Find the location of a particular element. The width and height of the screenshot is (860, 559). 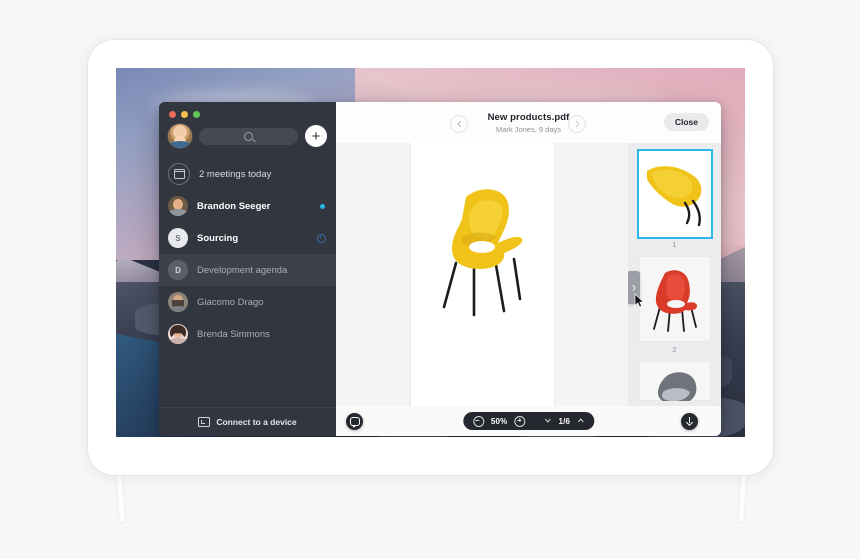

avatar-shoulders is located at coordinates (180, 144).